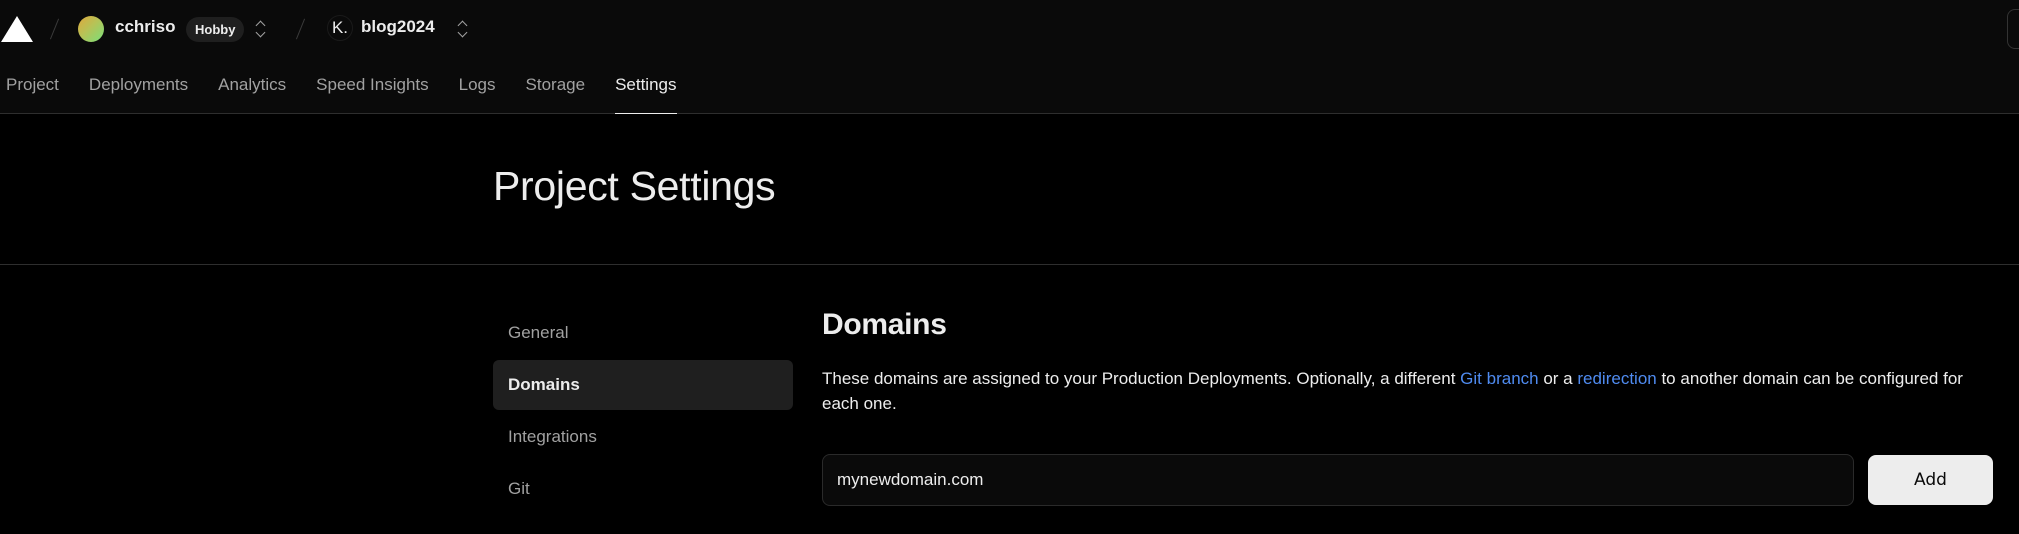 The height and width of the screenshot is (534, 2019). I want to click on section-title: Domains, so click(884, 324).